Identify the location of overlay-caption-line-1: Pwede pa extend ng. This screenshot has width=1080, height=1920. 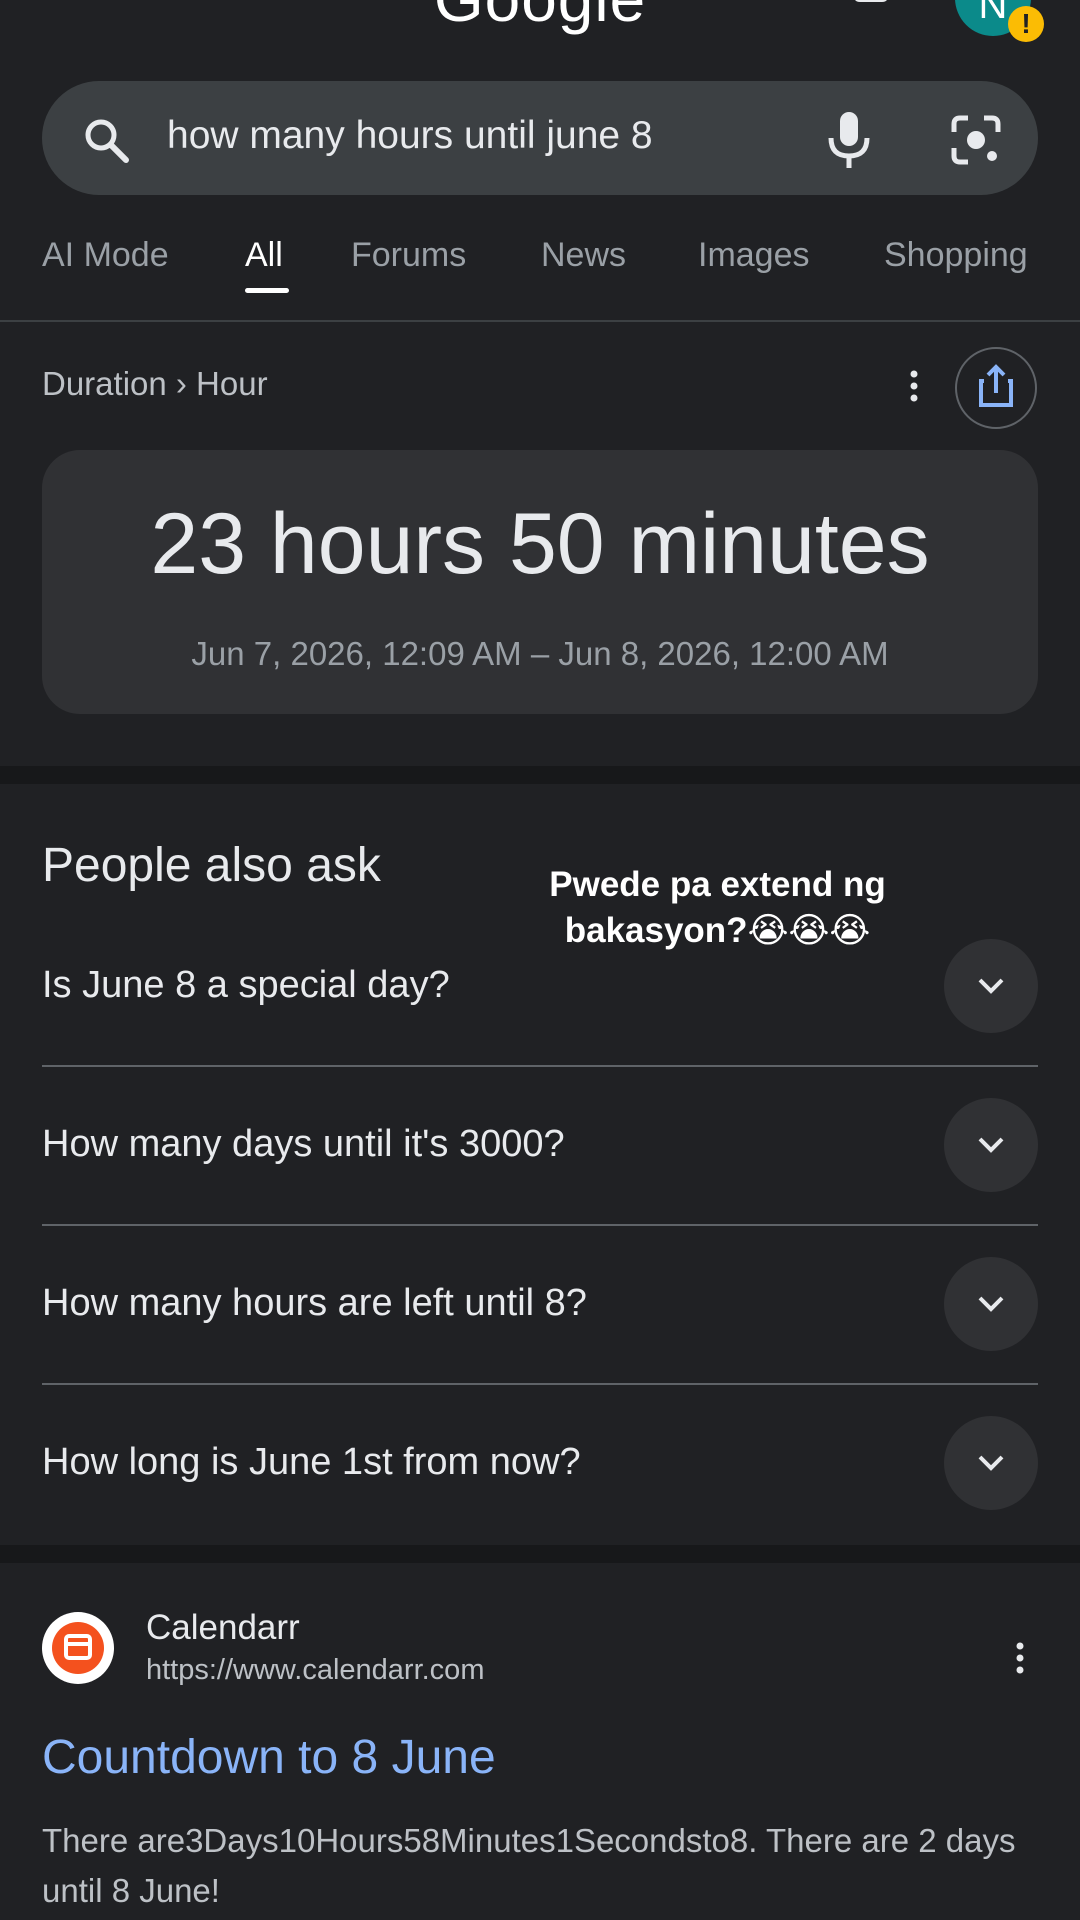
(717, 884).